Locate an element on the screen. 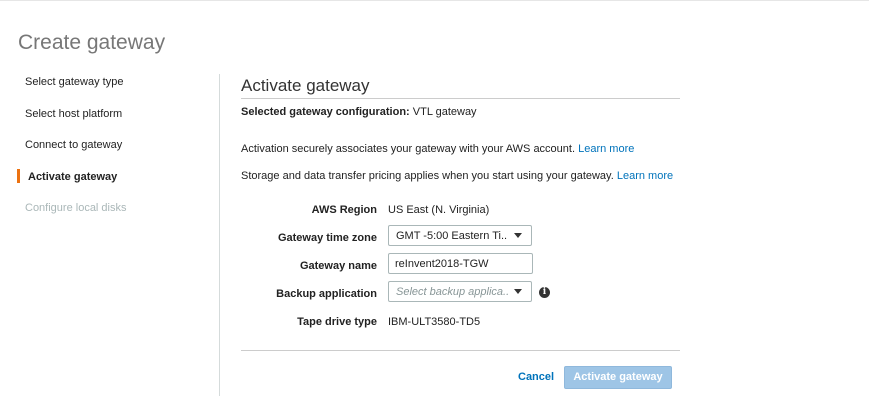 Image resolution: width=869 pixels, height=396 pixels. step-select-gateway-type: Select gateway type is located at coordinates (74, 82).